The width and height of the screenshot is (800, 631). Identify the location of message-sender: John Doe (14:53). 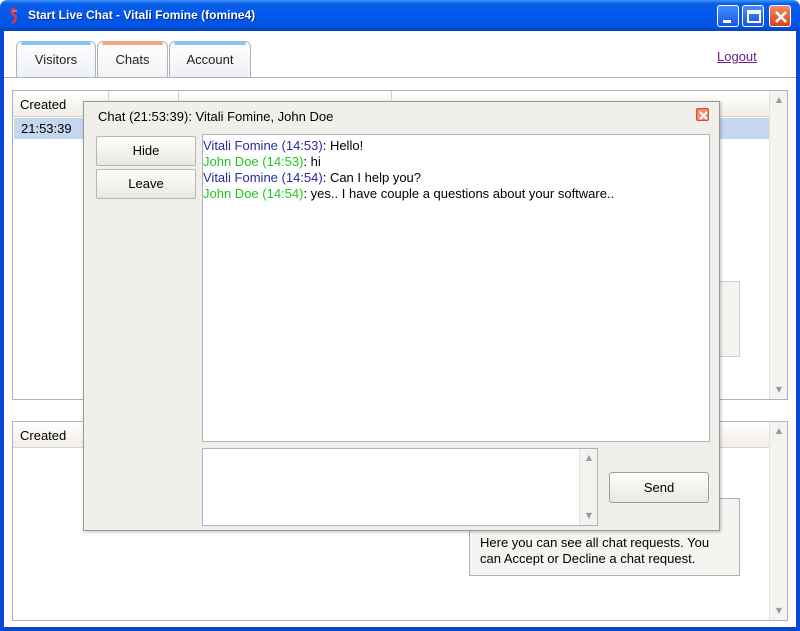
(253, 161).